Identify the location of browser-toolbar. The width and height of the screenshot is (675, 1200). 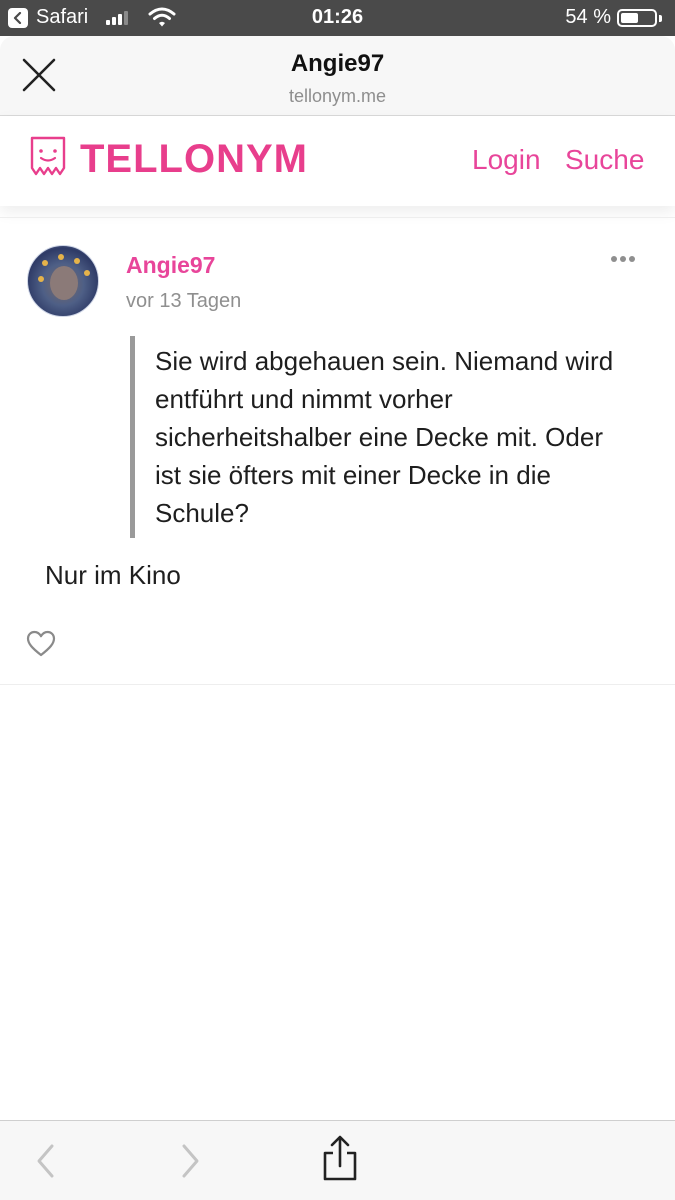
(337, 1160).